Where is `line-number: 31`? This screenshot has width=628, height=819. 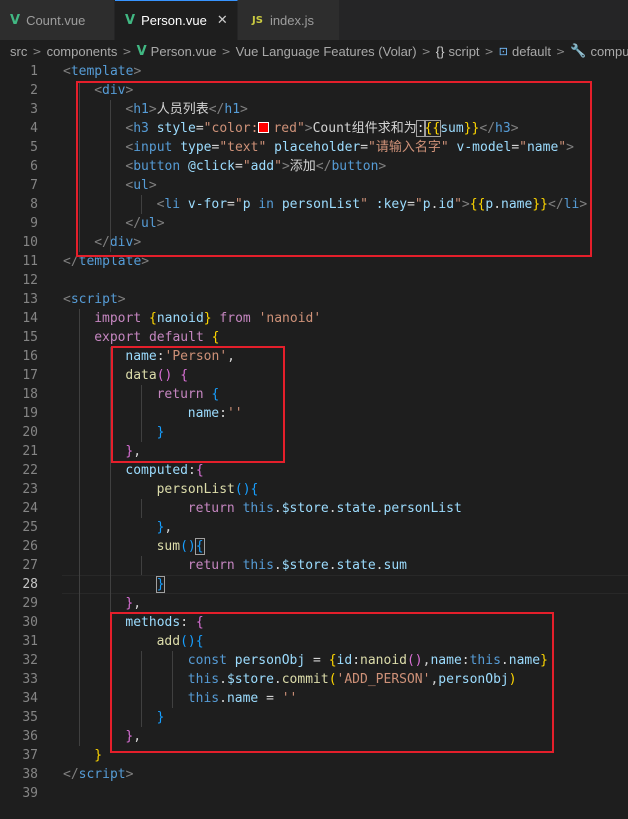 line-number: 31 is located at coordinates (30, 641).